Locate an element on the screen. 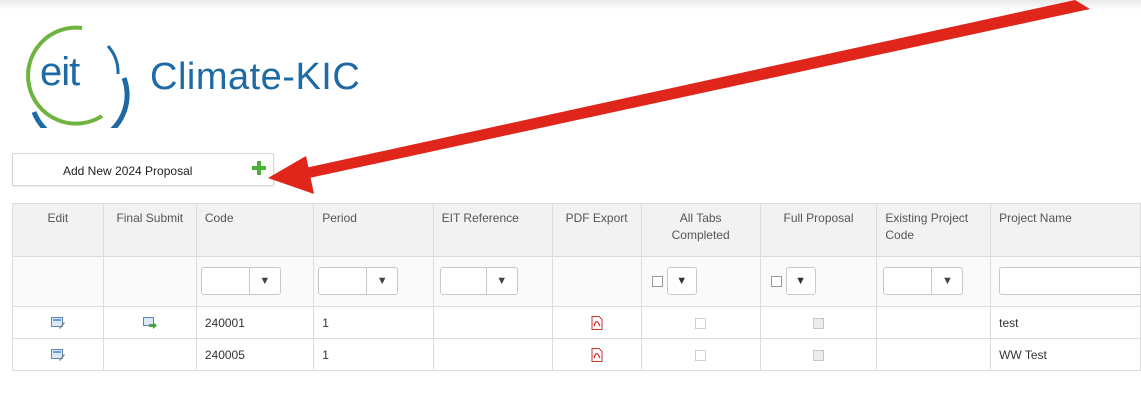  filter-cell-existing-project-code: ▼ is located at coordinates (934, 281).